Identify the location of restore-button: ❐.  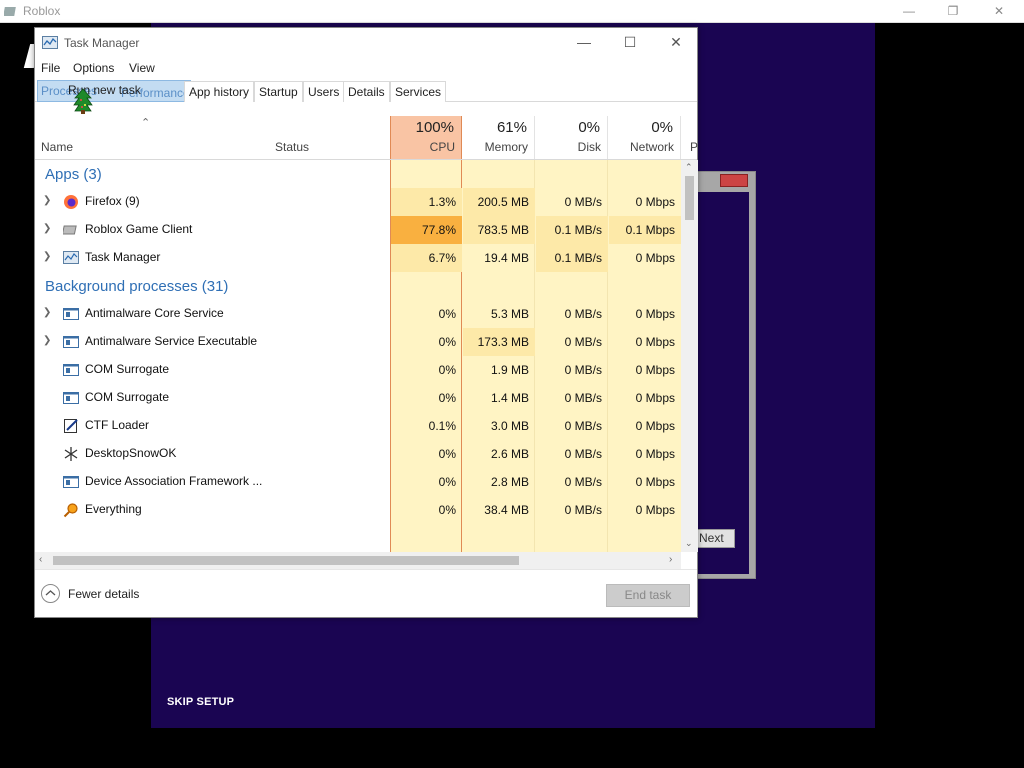
(953, 11).